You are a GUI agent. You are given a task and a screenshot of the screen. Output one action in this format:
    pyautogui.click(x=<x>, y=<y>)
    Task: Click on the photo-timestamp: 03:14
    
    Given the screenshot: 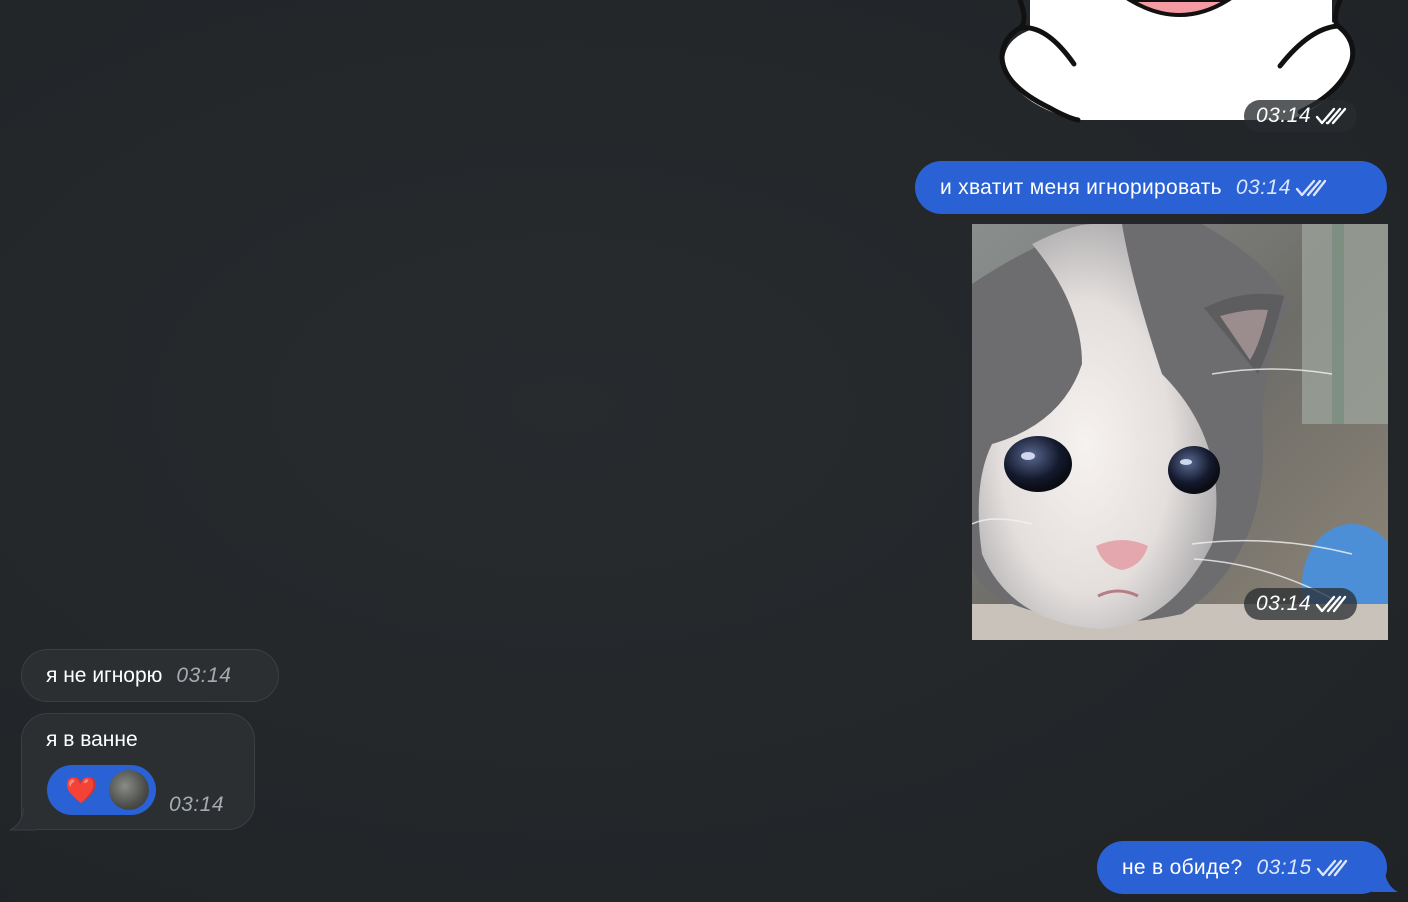 What is the action you would take?
    pyautogui.click(x=1301, y=604)
    